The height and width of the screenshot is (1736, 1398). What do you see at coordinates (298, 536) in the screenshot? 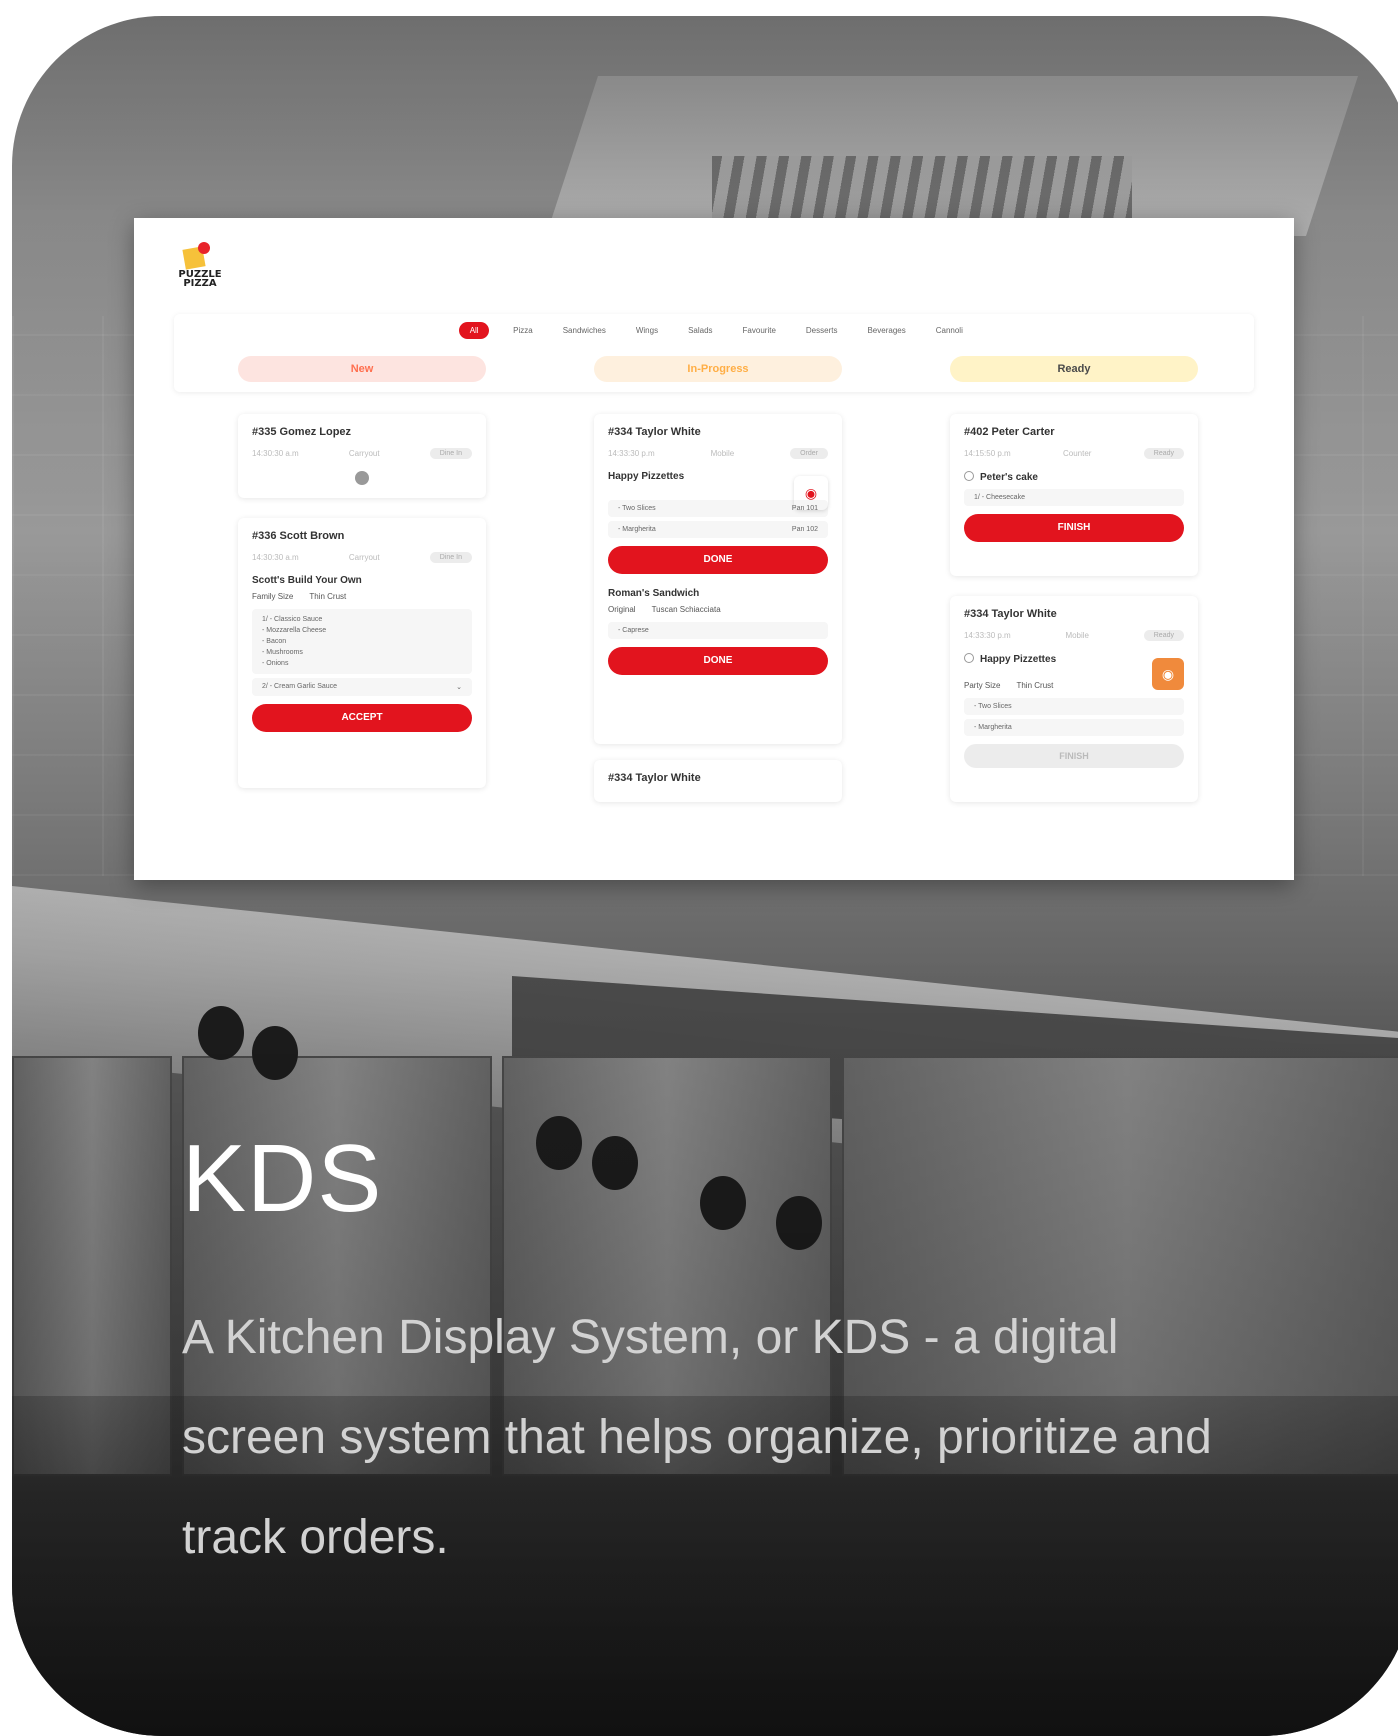
I see `ticket-title: #336 Scott Brown` at bounding box center [298, 536].